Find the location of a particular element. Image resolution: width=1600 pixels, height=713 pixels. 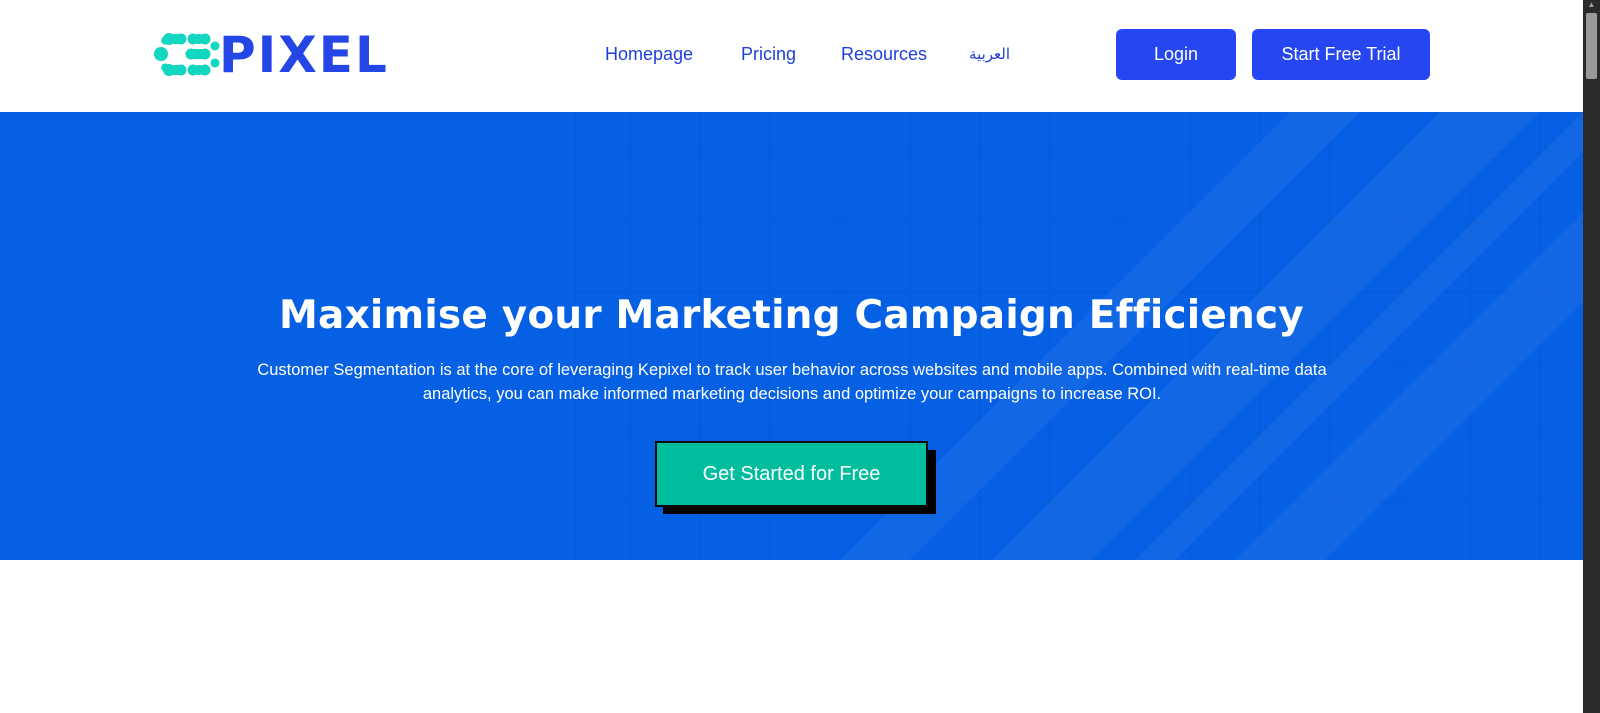

page-scrollbar: ▲ is located at coordinates (1591, 356).